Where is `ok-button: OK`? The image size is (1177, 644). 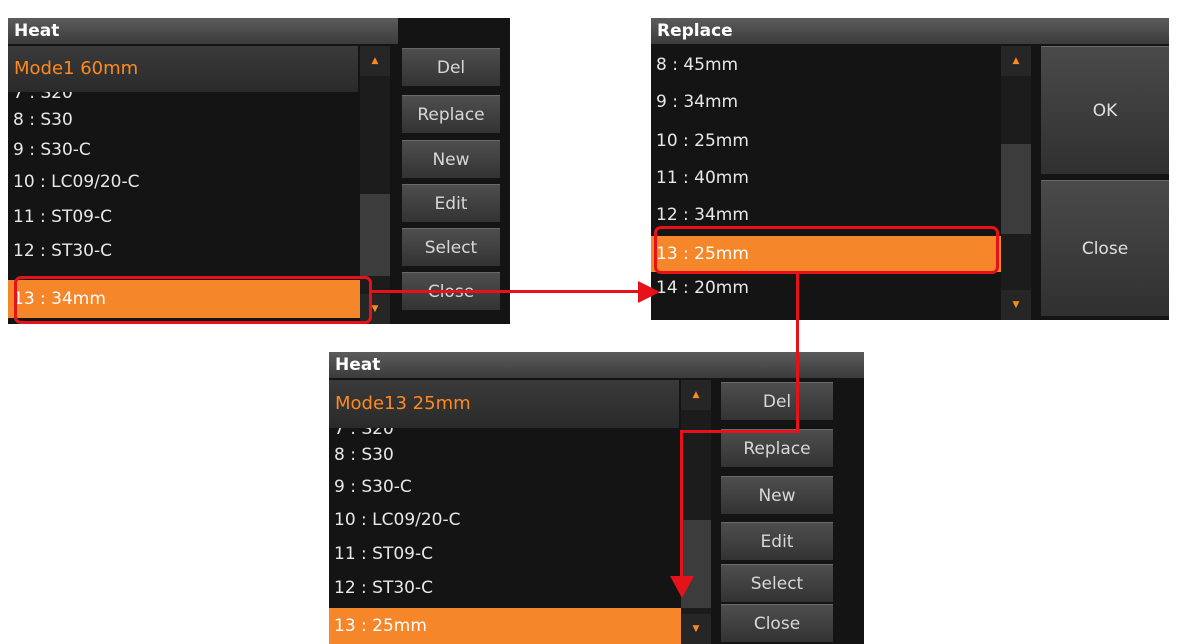
ok-button: OK is located at coordinates (1105, 110).